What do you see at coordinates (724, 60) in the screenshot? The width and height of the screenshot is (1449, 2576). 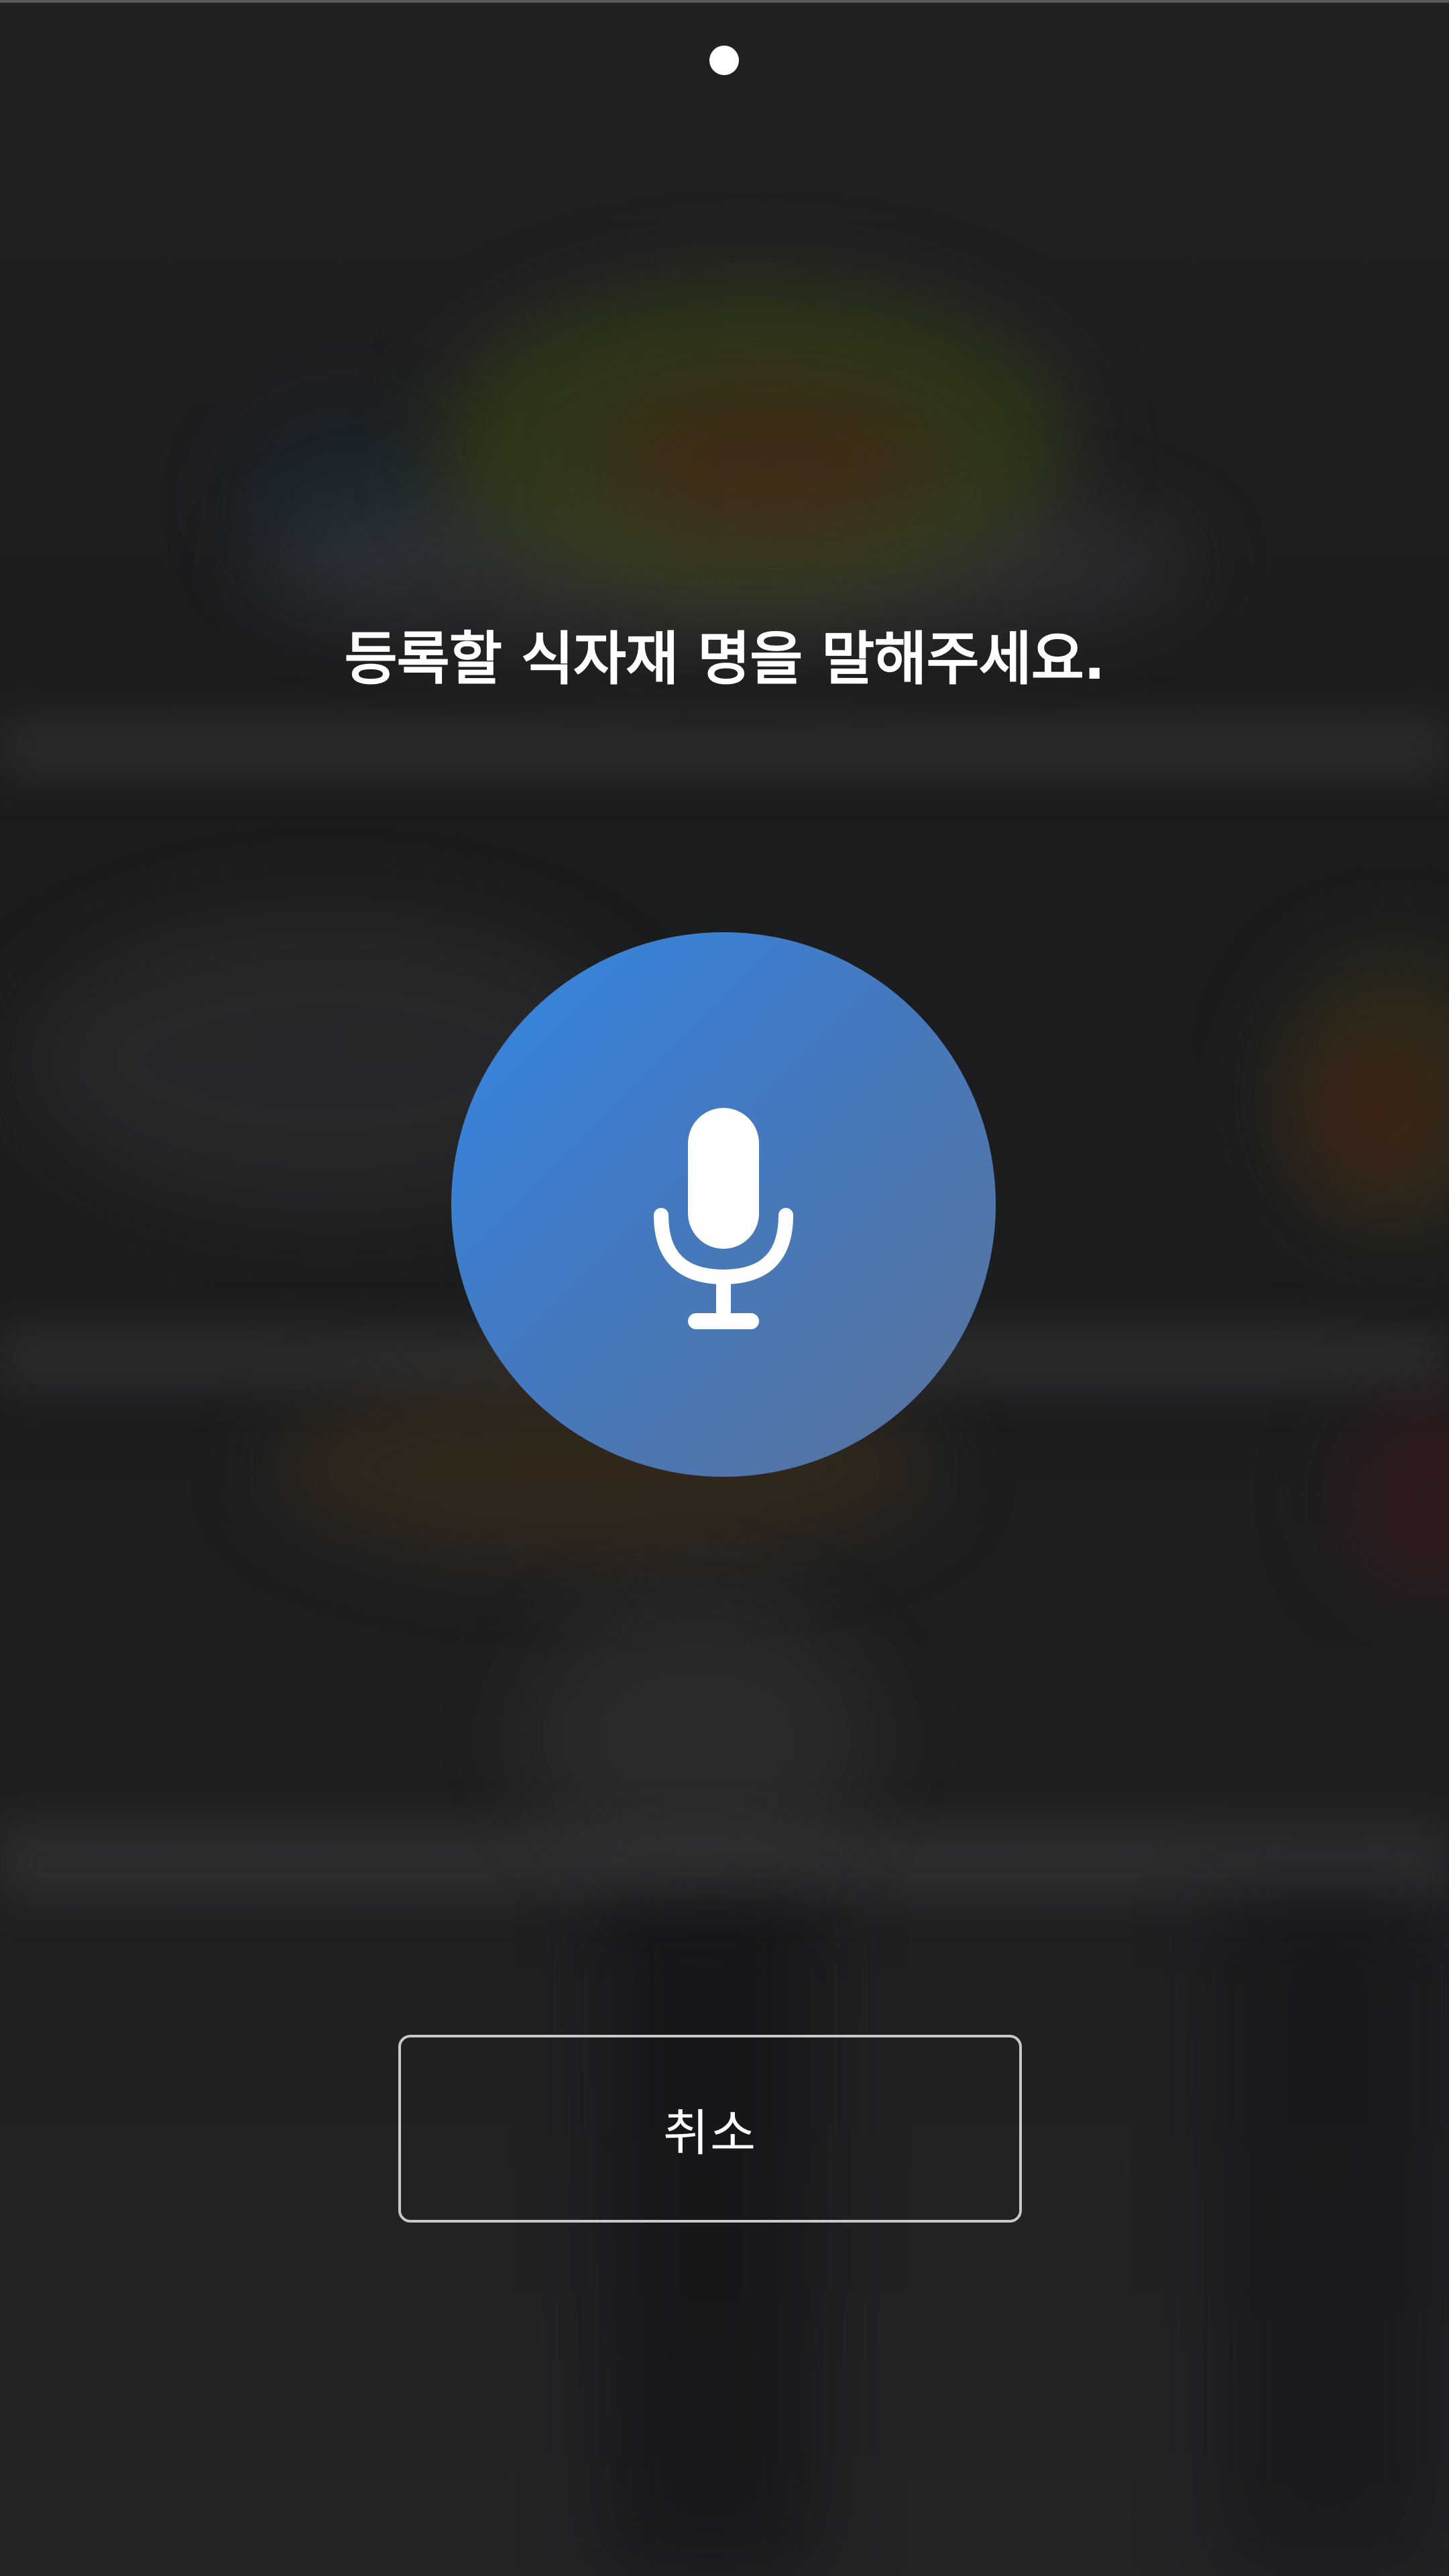 I see `page-indicator-dot` at bounding box center [724, 60].